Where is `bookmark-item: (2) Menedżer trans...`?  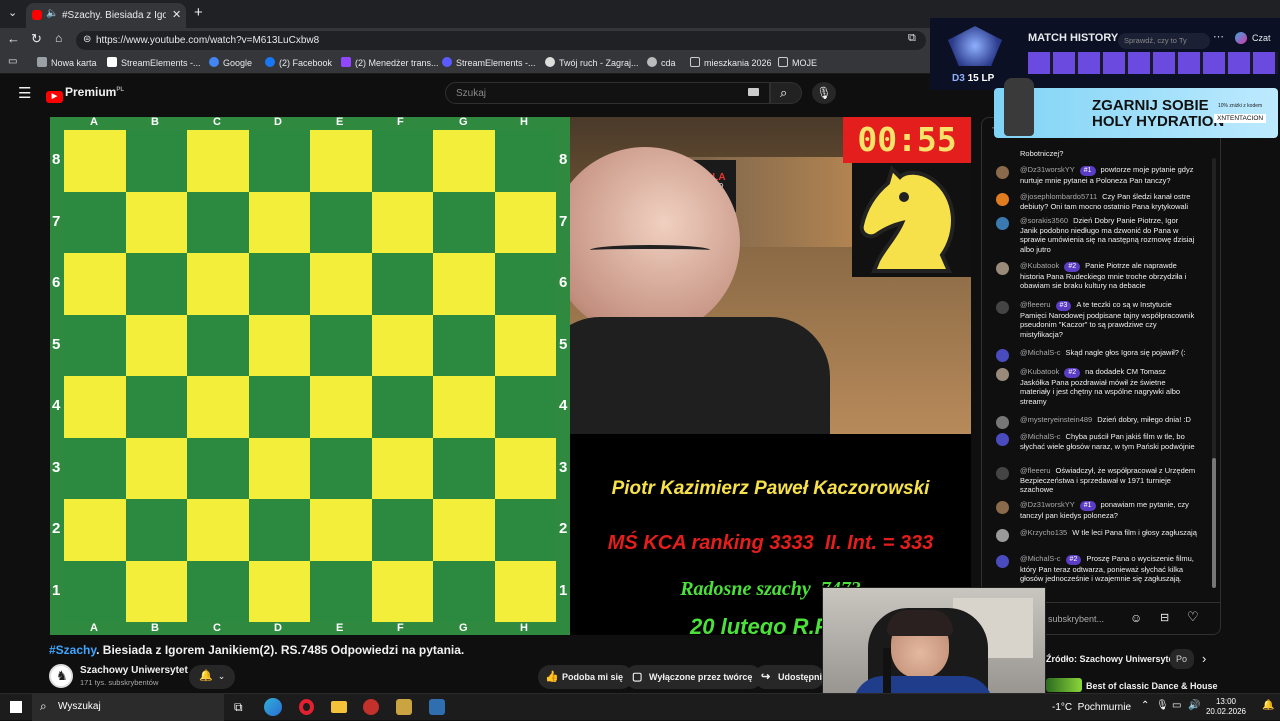
bookmark-item: (2) Menedżer trans... is located at coordinates (390, 62).